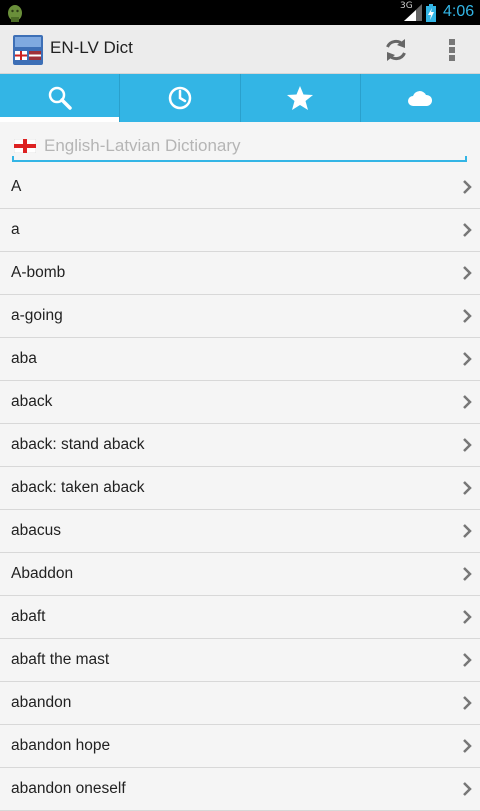  What do you see at coordinates (254, 146) in the screenshot?
I see `search-input` at bounding box center [254, 146].